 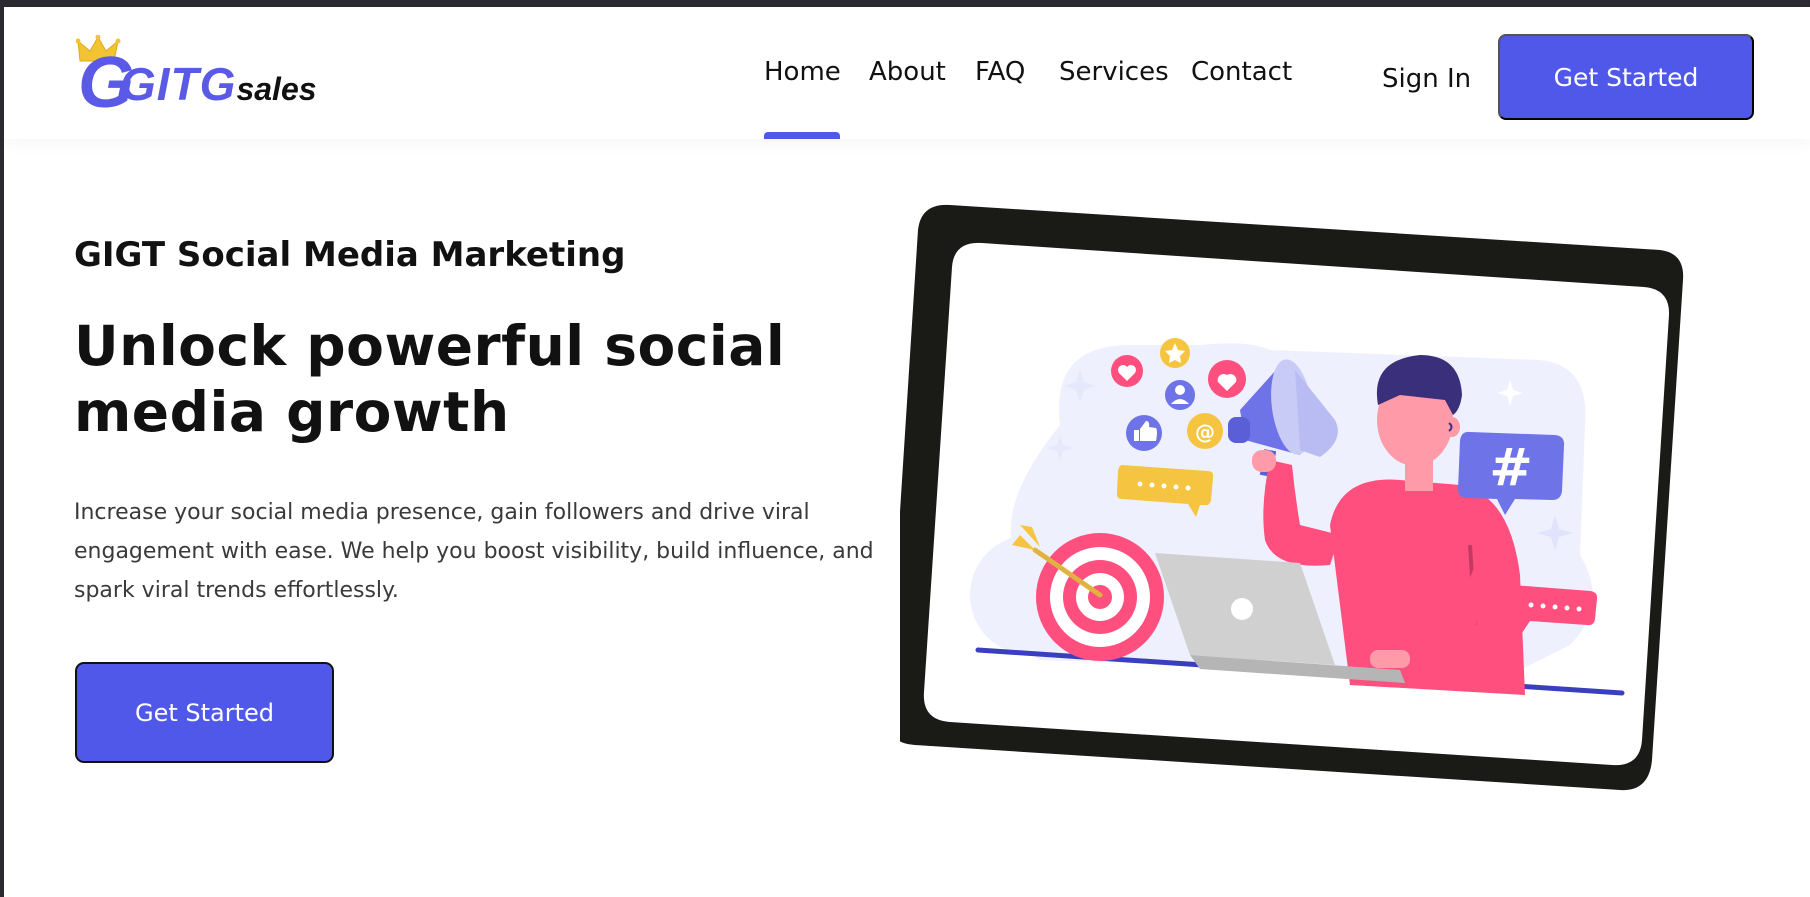 I want to click on nav-item-contact: Contact, so click(x=1241, y=72).